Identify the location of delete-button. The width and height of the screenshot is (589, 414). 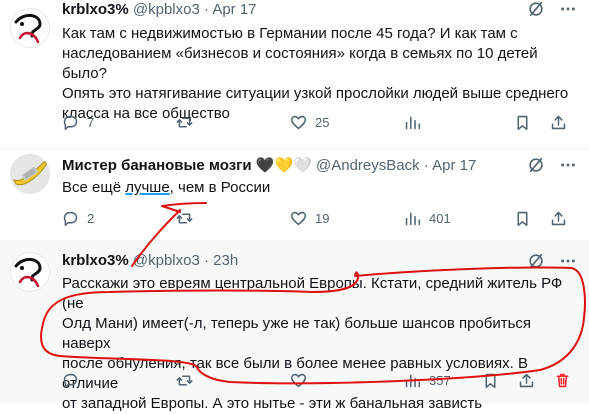
(562, 380).